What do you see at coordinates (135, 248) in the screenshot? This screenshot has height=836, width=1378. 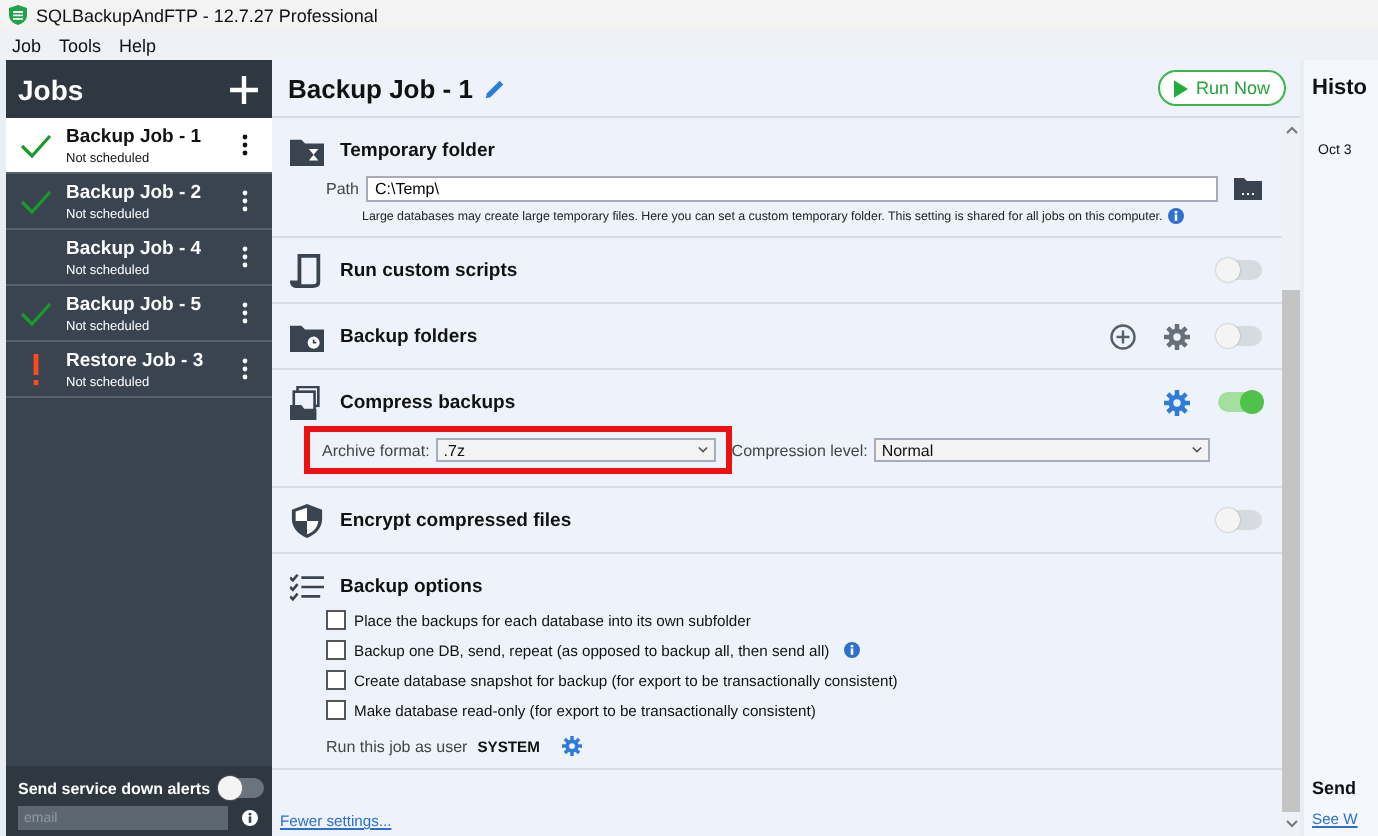 I see `job-name: Backup Job - 4` at bounding box center [135, 248].